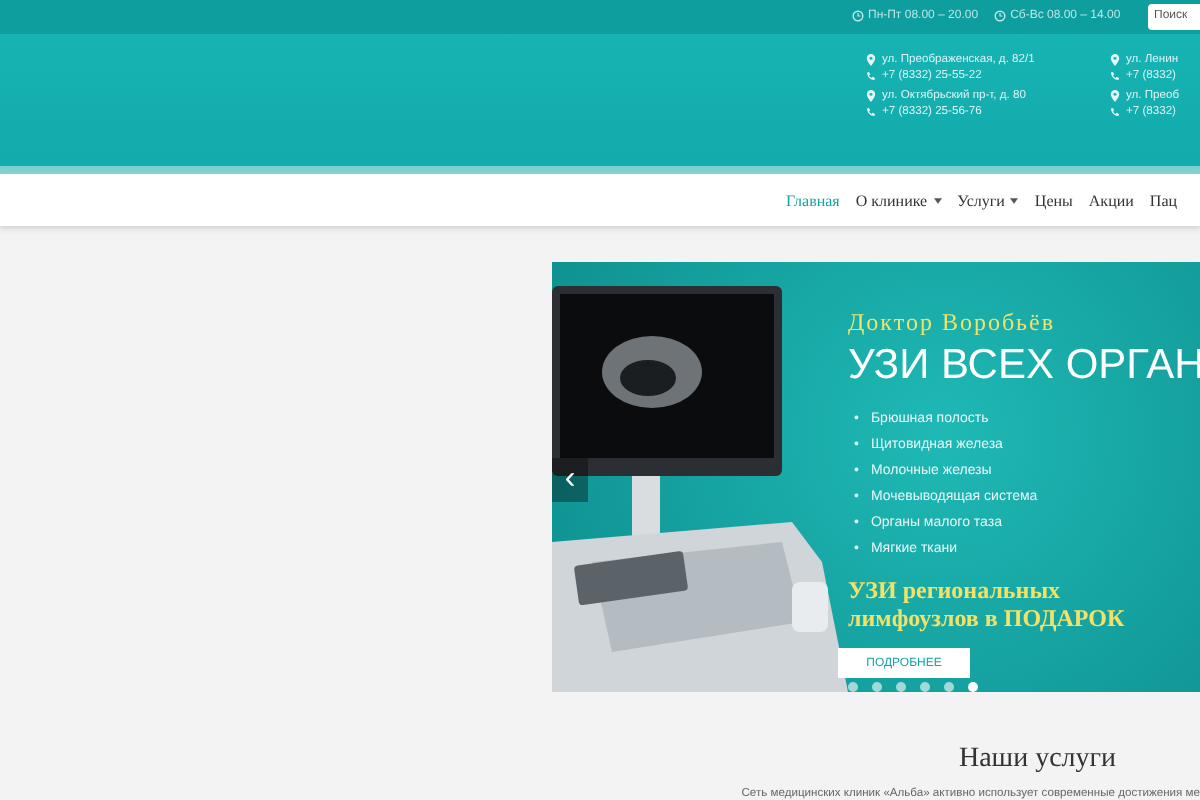  I want to click on previous-slide-button: ‹, so click(570, 480).